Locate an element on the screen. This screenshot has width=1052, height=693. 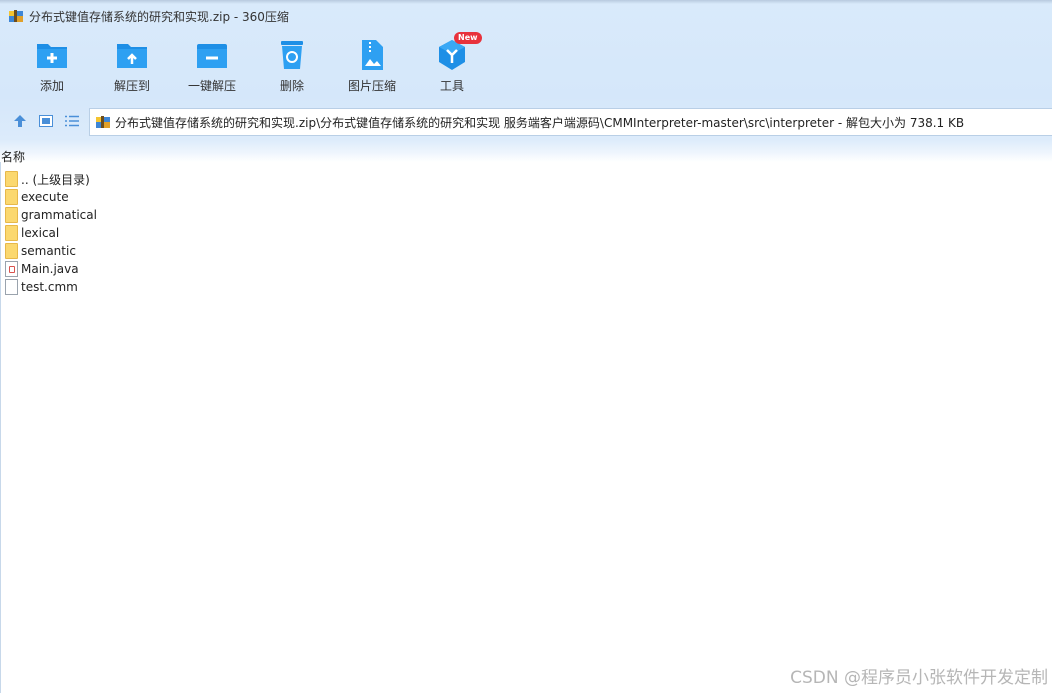
extract-to-label: 解压到 is located at coordinates (131, 86).